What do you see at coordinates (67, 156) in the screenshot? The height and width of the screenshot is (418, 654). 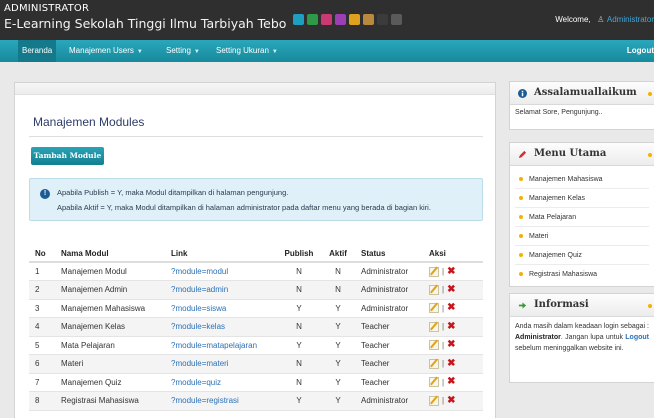 I see `add-module-button: Tambah Module` at bounding box center [67, 156].